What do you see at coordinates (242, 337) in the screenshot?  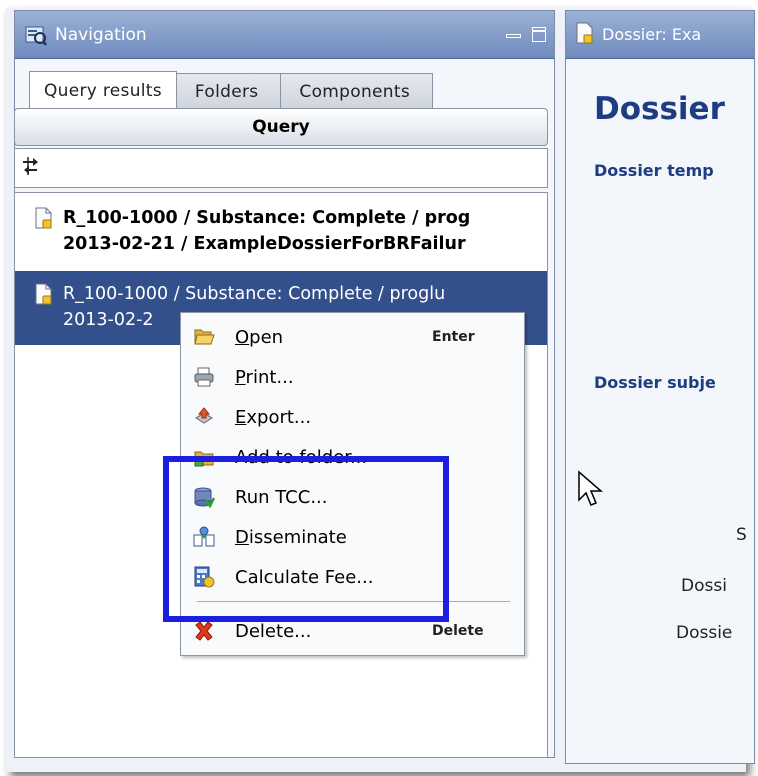 I see `menu-label-mnemonic: O` at bounding box center [242, 337].